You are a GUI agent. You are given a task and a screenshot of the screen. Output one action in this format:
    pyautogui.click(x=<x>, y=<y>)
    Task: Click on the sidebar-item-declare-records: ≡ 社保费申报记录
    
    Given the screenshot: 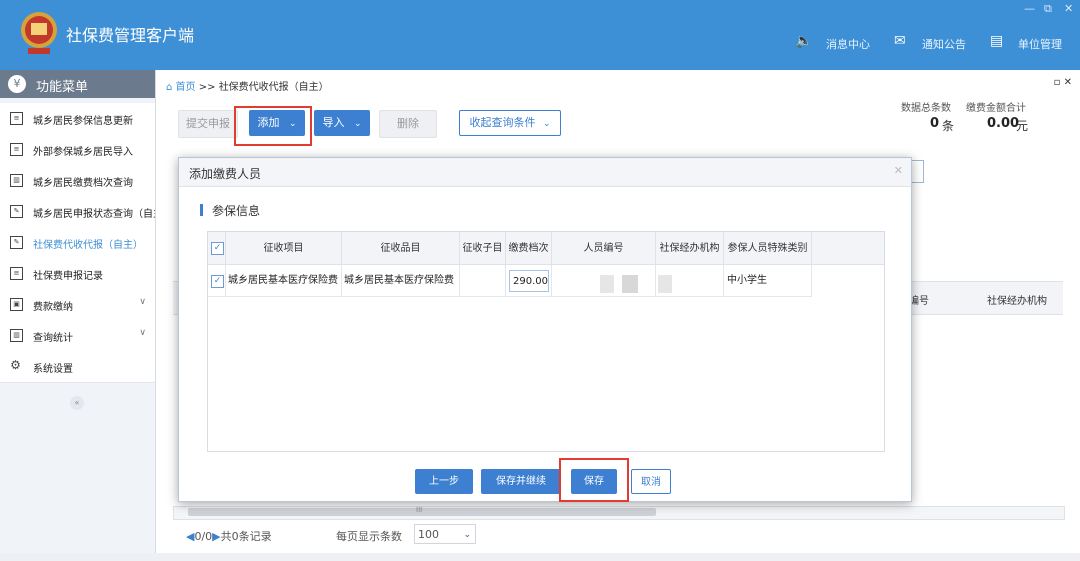 What is the action you would take?
    pyautogui.click(x=77, y=274)
    